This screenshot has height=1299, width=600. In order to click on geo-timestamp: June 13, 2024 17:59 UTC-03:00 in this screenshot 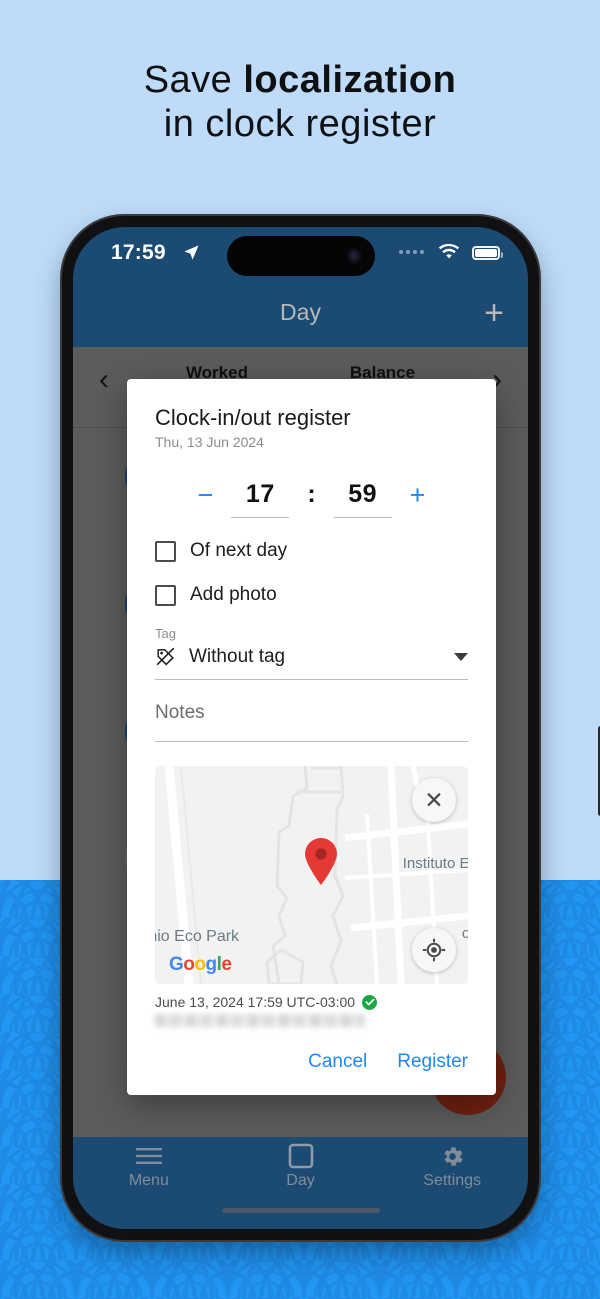, I will do `click(311, 997)`.